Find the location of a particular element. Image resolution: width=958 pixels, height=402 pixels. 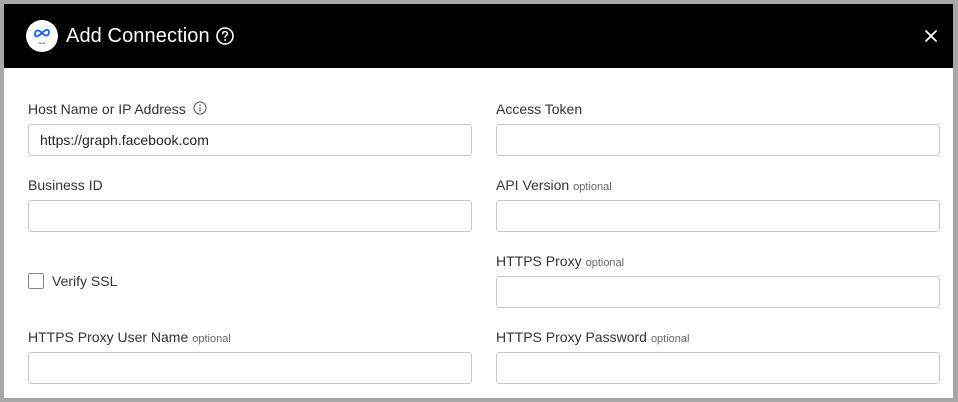

api-version-label-text: API Version is located at coordinates (533, 185).